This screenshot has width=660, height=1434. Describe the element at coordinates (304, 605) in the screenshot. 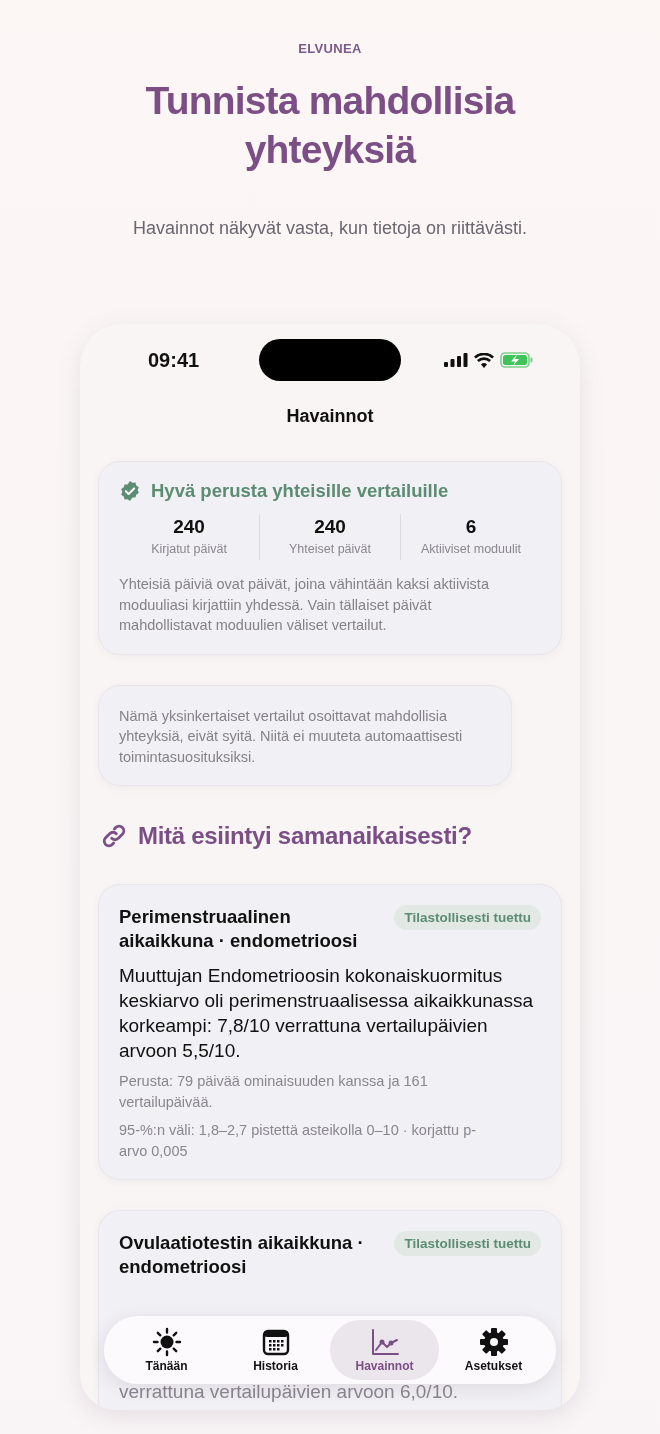

I see `summary-description: Yhteisiä päiviä ovat päivät, joina vähintään kaksi aktiivista moduuliasi kirjattiin yhdessä. Vain tällaiset päivät mahdollistavat moduulien väliset vertailut.` at that location.